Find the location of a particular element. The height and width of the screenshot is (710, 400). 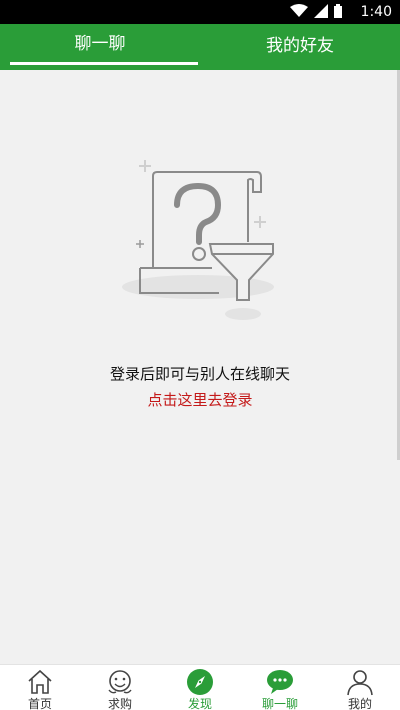

nav-item-mine: 我的 is located at coordinates (360, 687).